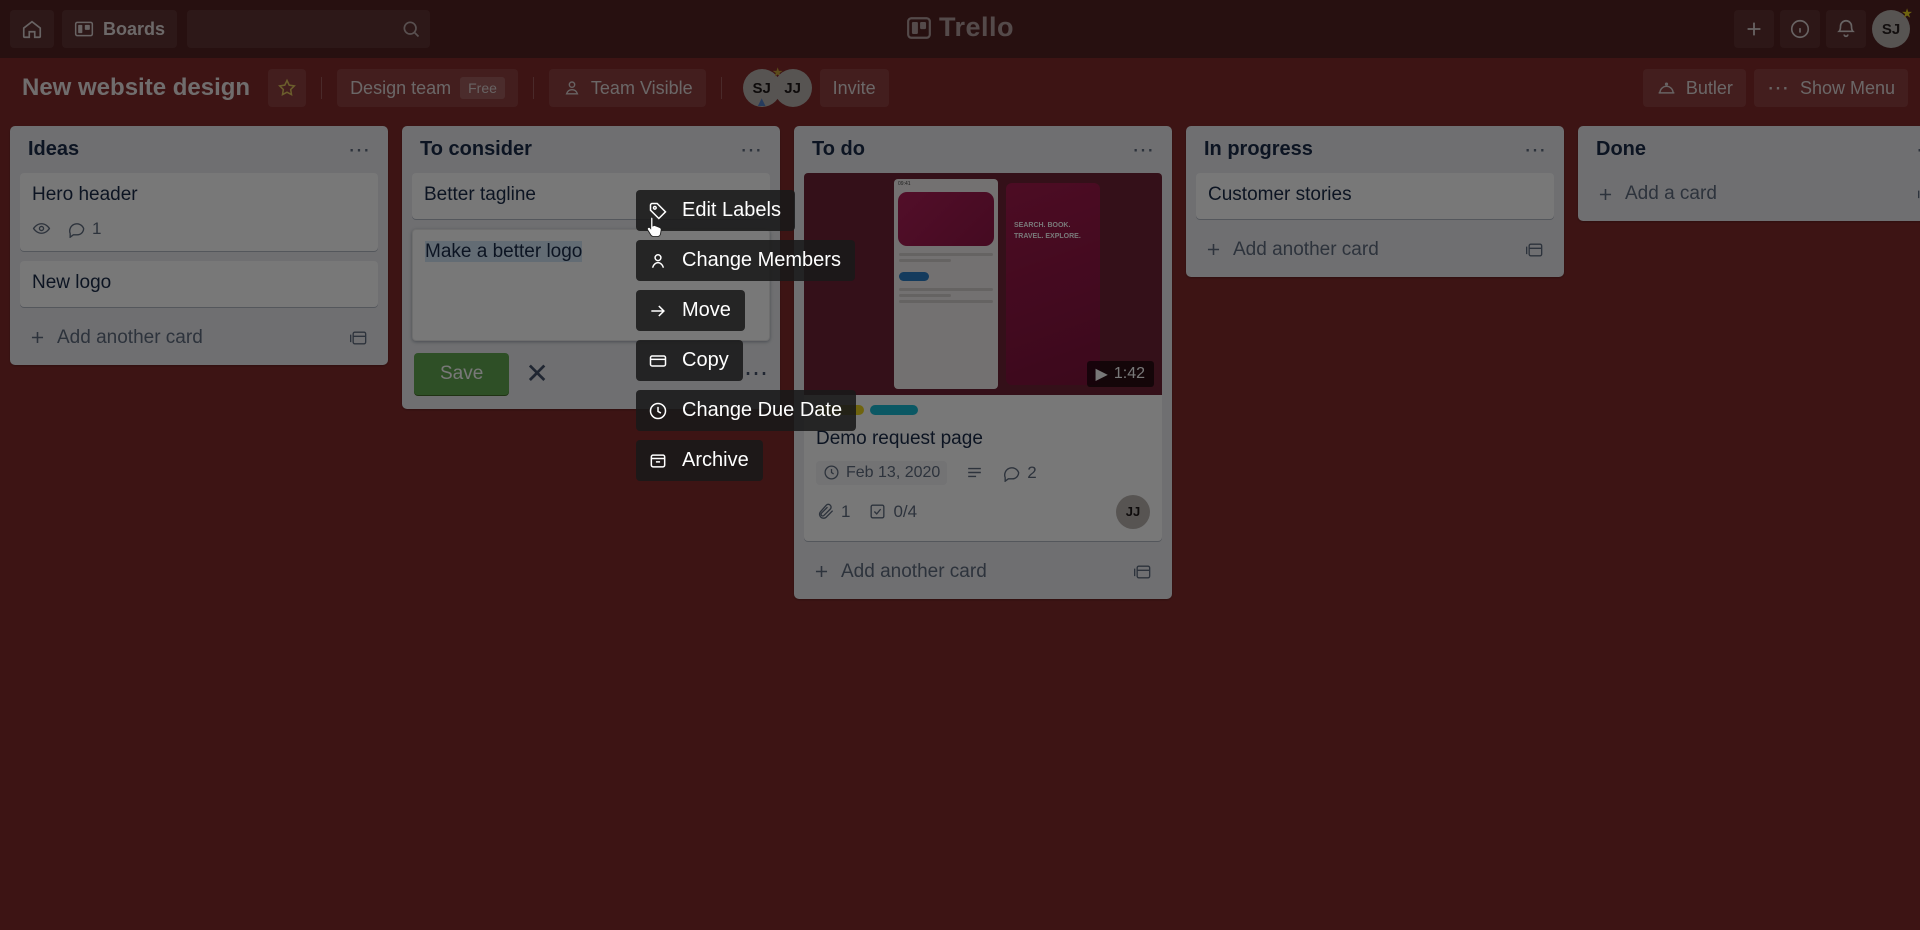 Image resolution: width=1920 pixels, height=930 pixels. Describe the element at coordinates (894, 410) in the screenshot. I see `label-teal` at that location.